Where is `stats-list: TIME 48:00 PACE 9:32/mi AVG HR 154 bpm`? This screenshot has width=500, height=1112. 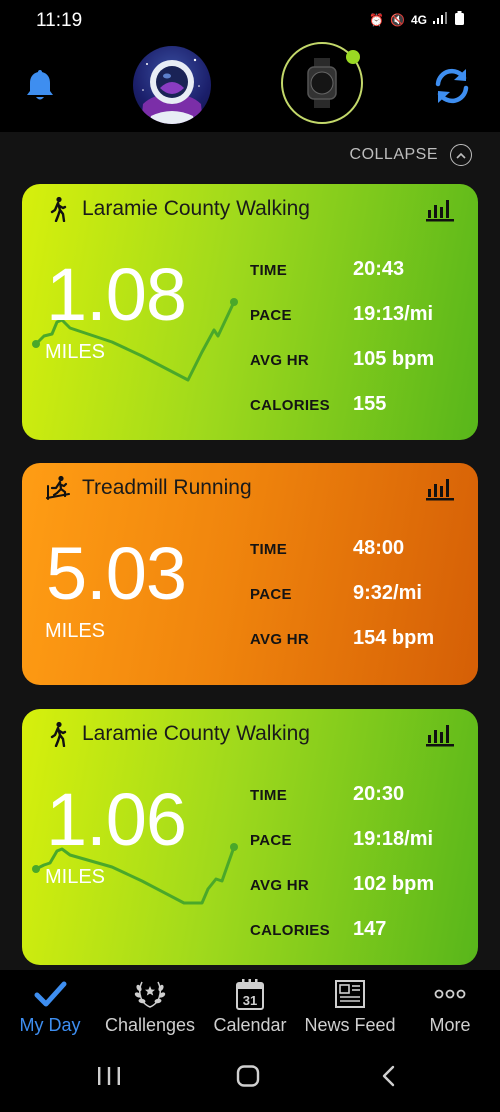
stats-list: TIME 48:00 PACE 9:32/mi AVG HR 154 bpm is located at coordinates (360, 588).